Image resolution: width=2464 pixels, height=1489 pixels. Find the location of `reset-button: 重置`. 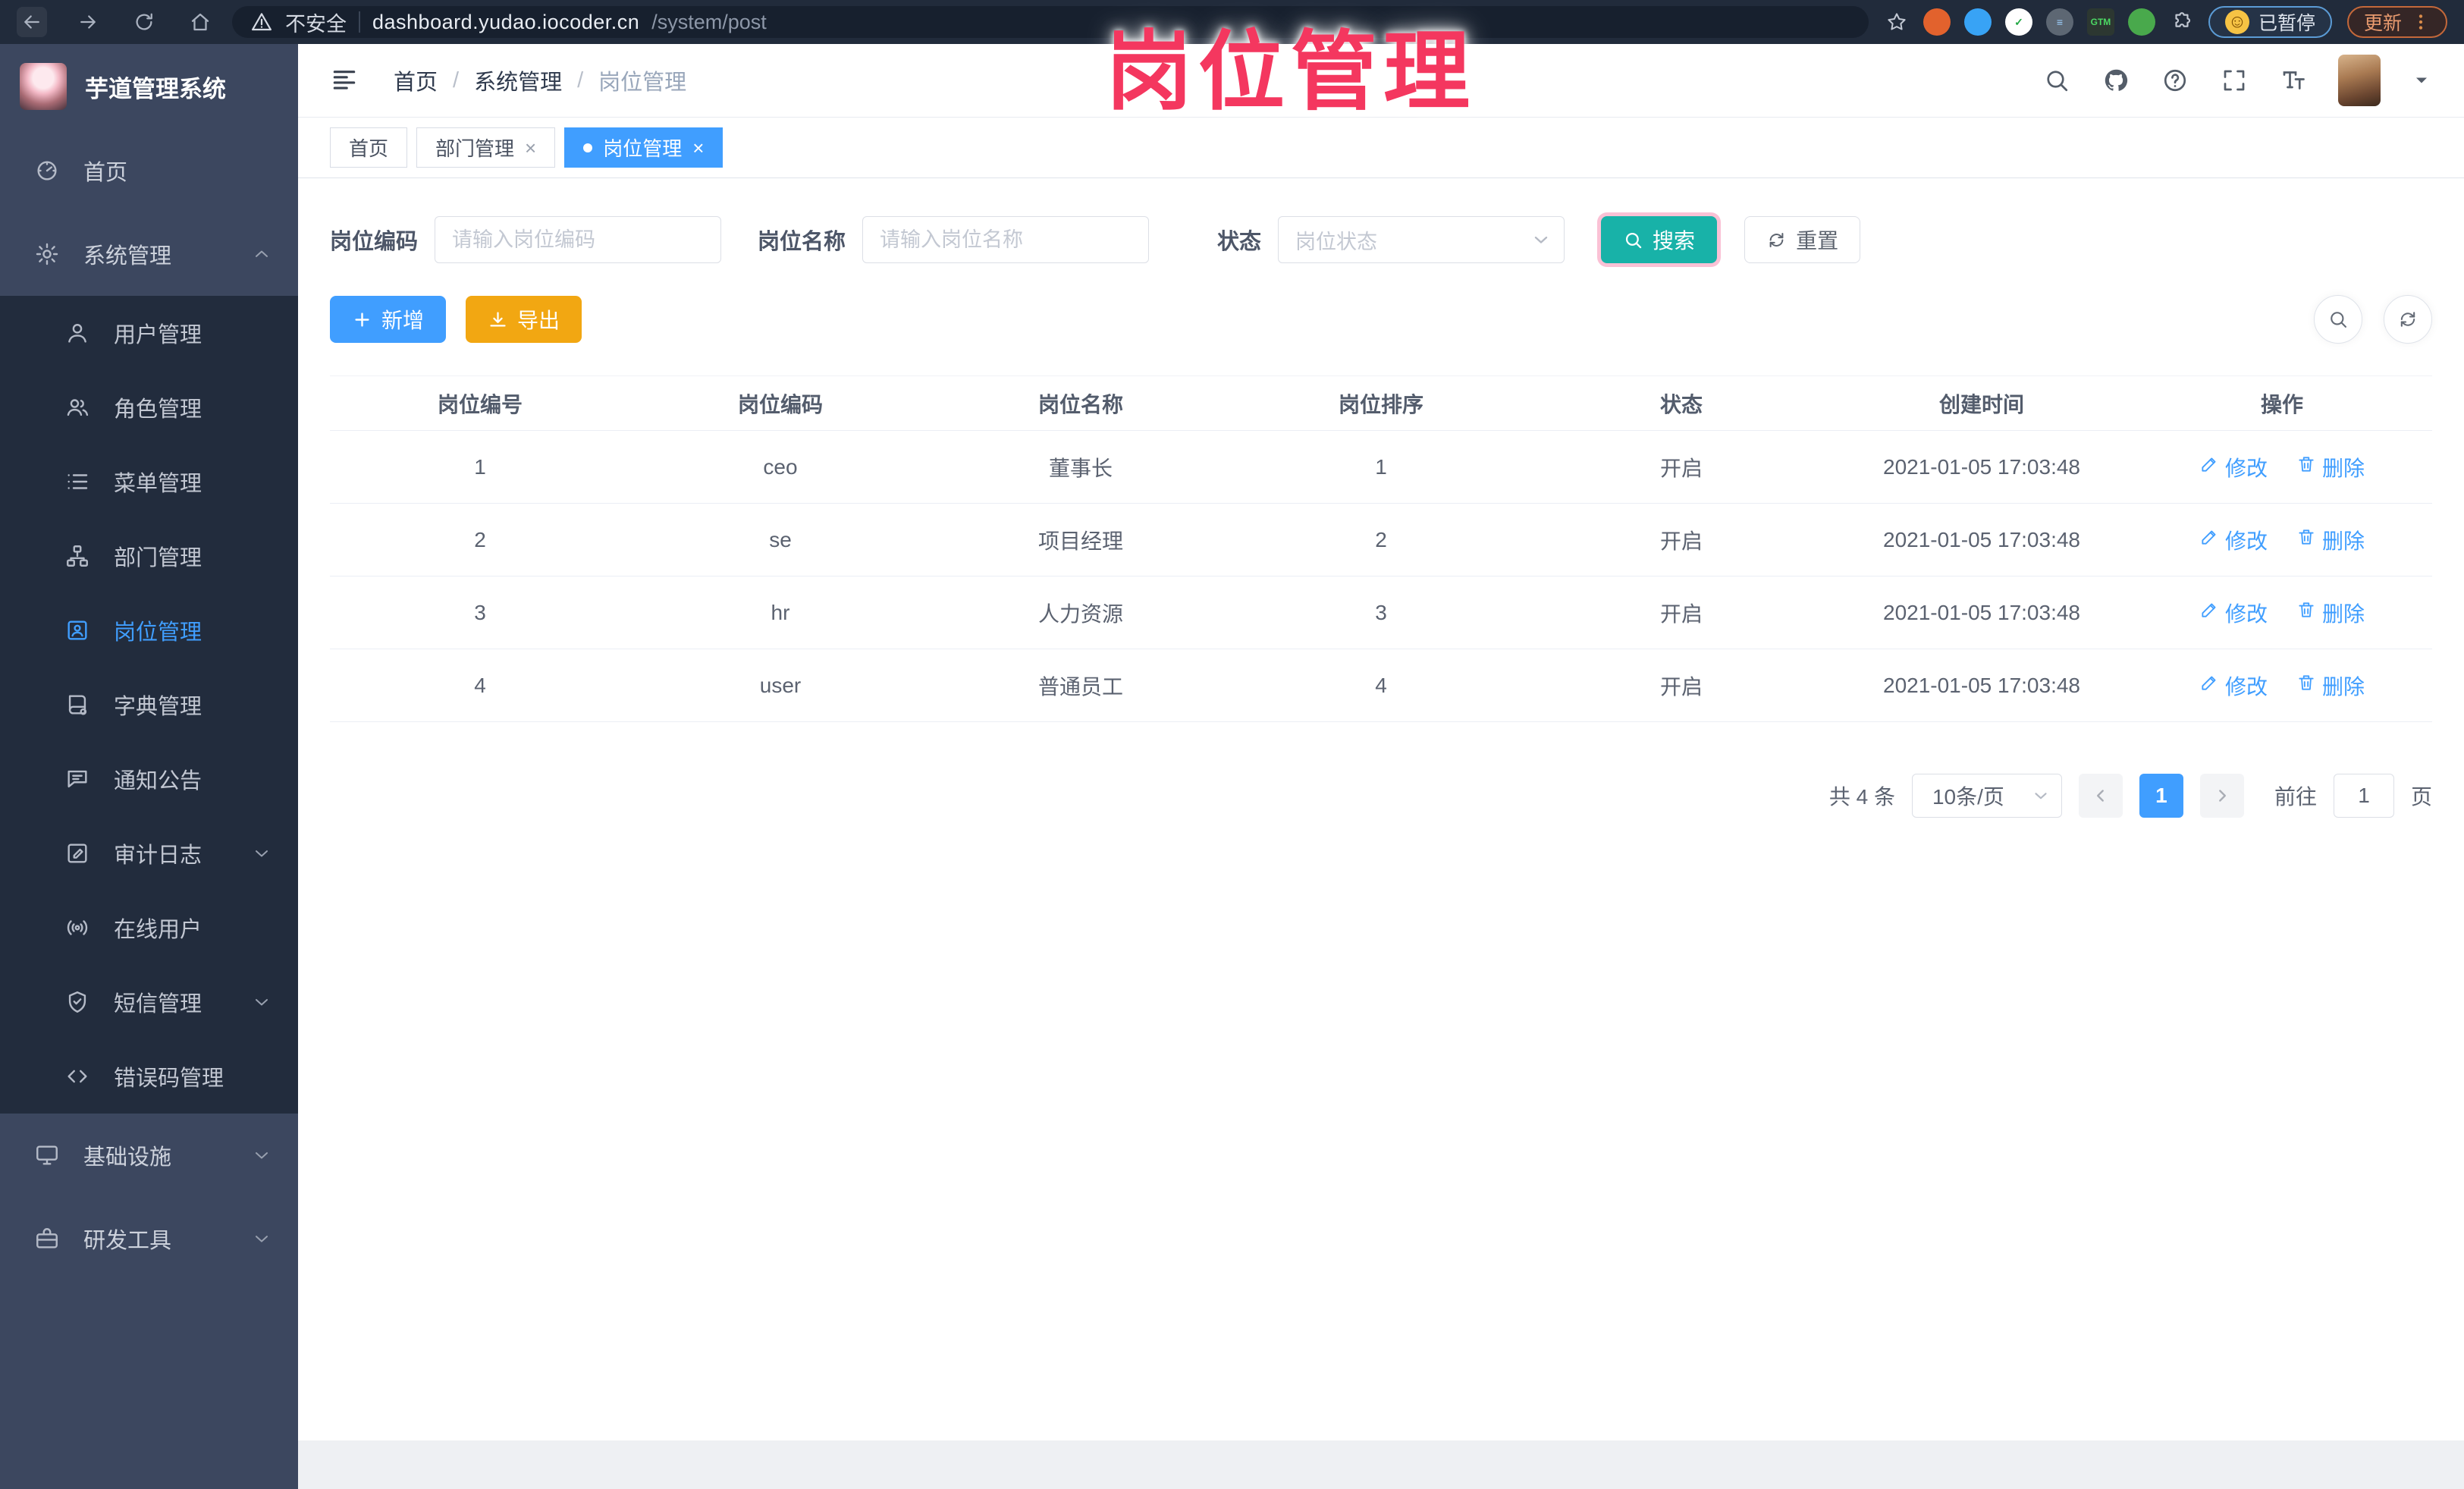

reset-button: 重置 is located at coordinates (1802, 240).